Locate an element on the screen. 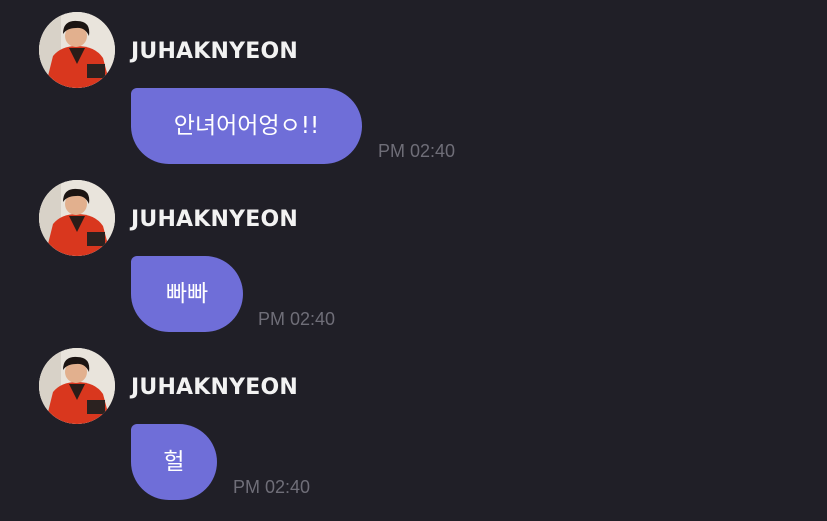 The width and height of the screenshot is (827, 521). message-text: 빠빠 is located at coordinates (187, 294).